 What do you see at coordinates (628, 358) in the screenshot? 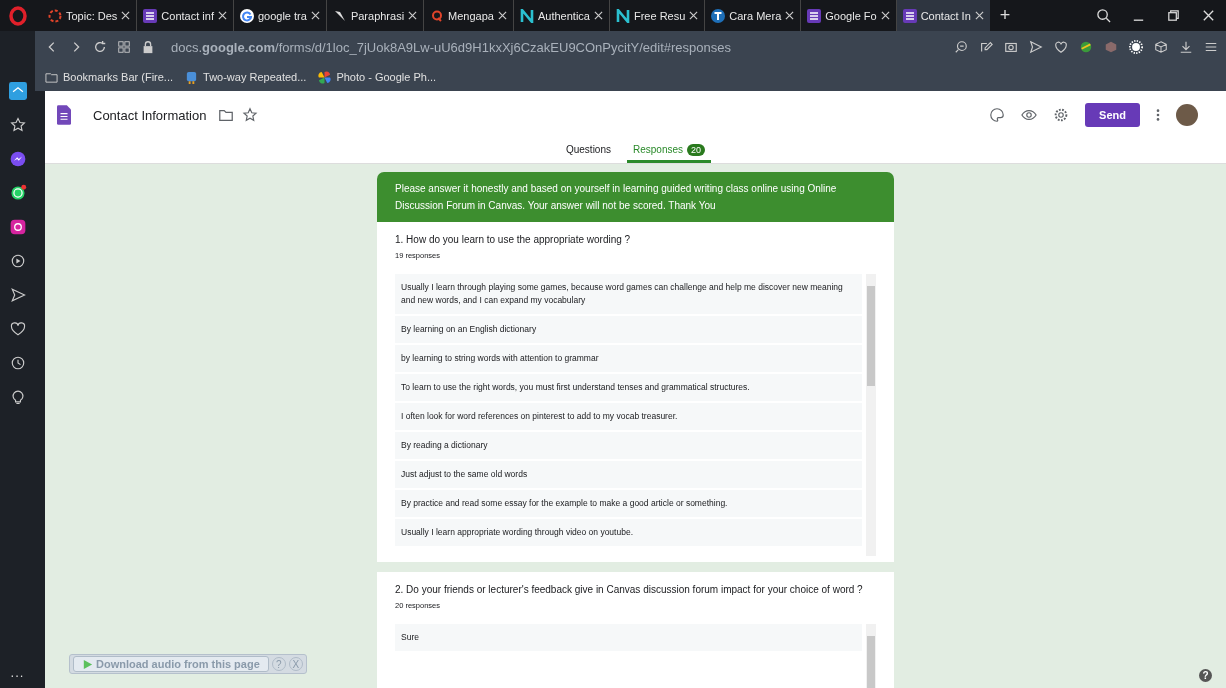
I see `response-item: by learning to string words with attention to grammar` at bounding box center [628, 358].